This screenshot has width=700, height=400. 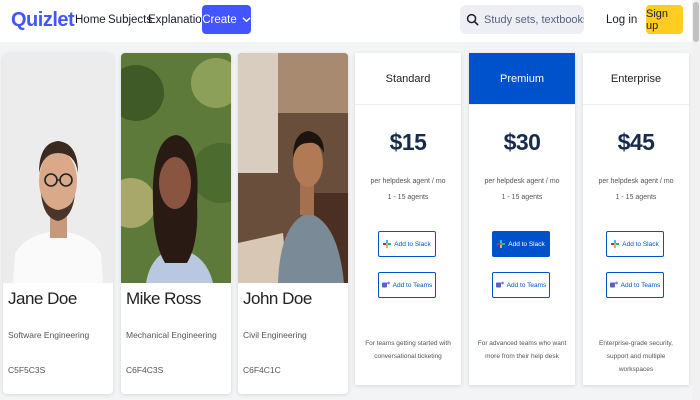 I want to click on plan-price: $15, so click(x=408, y=142).